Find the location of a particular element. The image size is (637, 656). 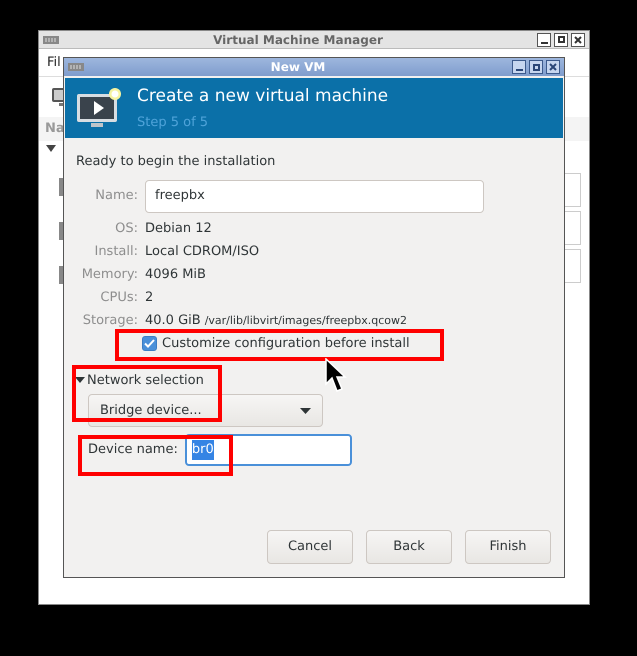

header-title: Create a new virtual machine is located at coordinates (262, 96).